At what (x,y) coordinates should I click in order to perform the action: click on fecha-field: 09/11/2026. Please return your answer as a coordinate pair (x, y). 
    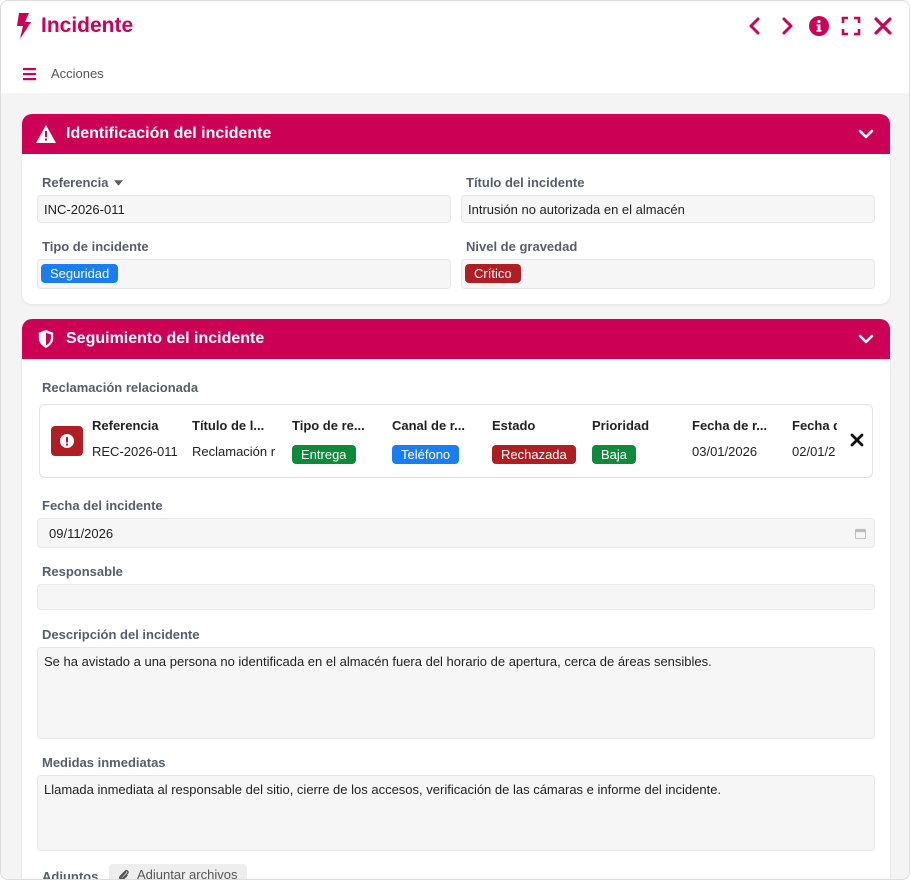
    Looking at the image, I should click on (456, 533).